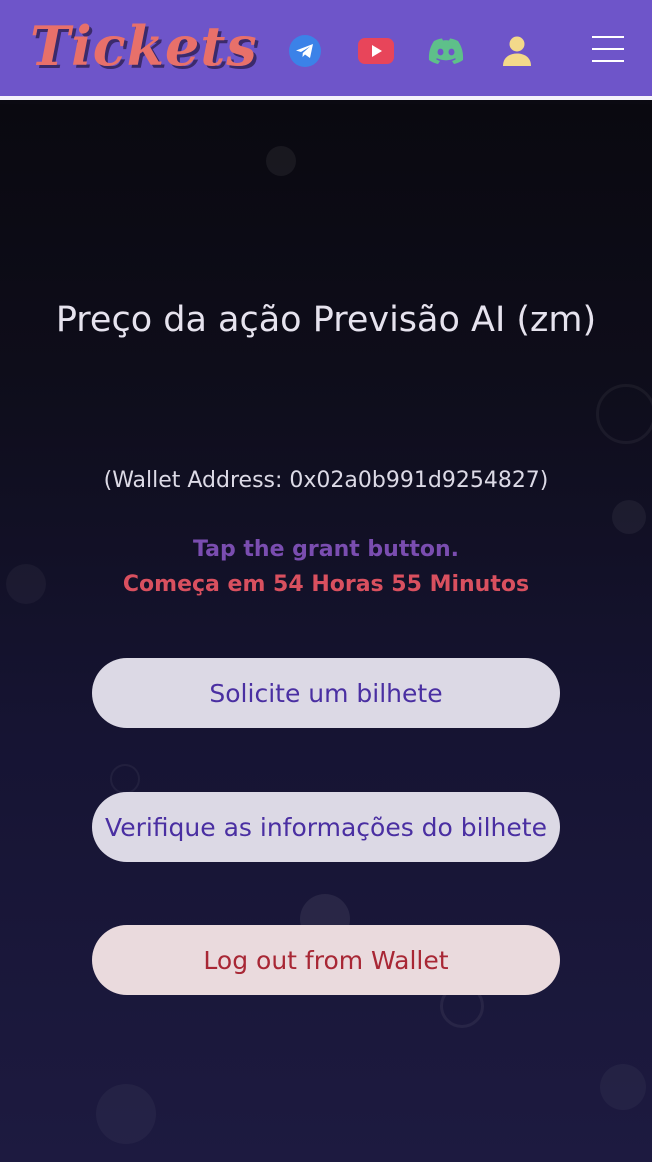 This screenshot has width=652, height=1162. Describe the element at coordinates (305, 51) in the screenshot. I see `telegram-icon` at that location.